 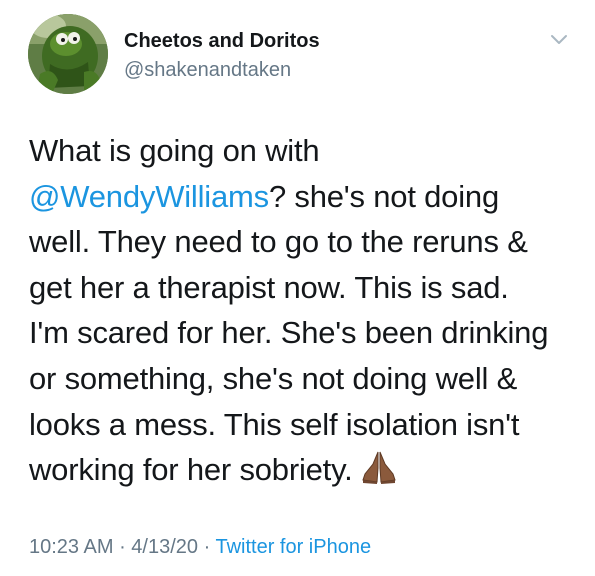 What do you see at coordinates (278, 242) in the screenshot?
I see `tweet-line: well. They need to go to the reruns &` at bounding box center [278, 242].